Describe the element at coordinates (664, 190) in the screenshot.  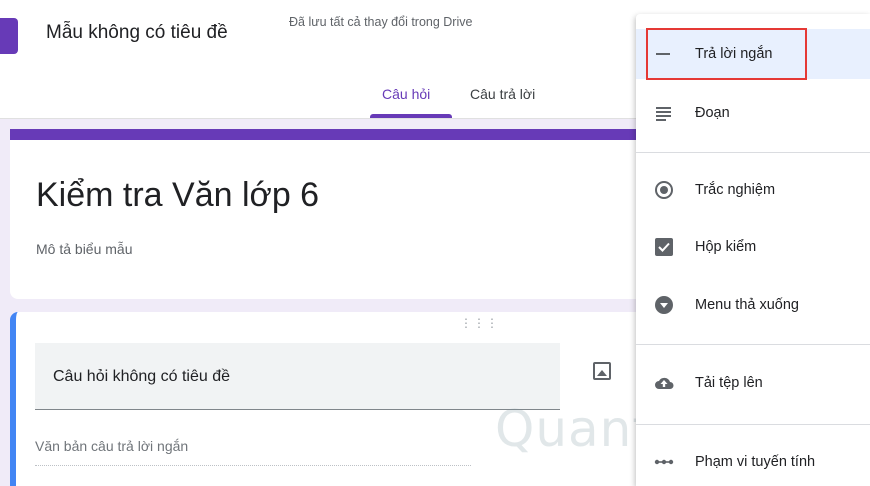
I see `radio-button-icon` at that location.